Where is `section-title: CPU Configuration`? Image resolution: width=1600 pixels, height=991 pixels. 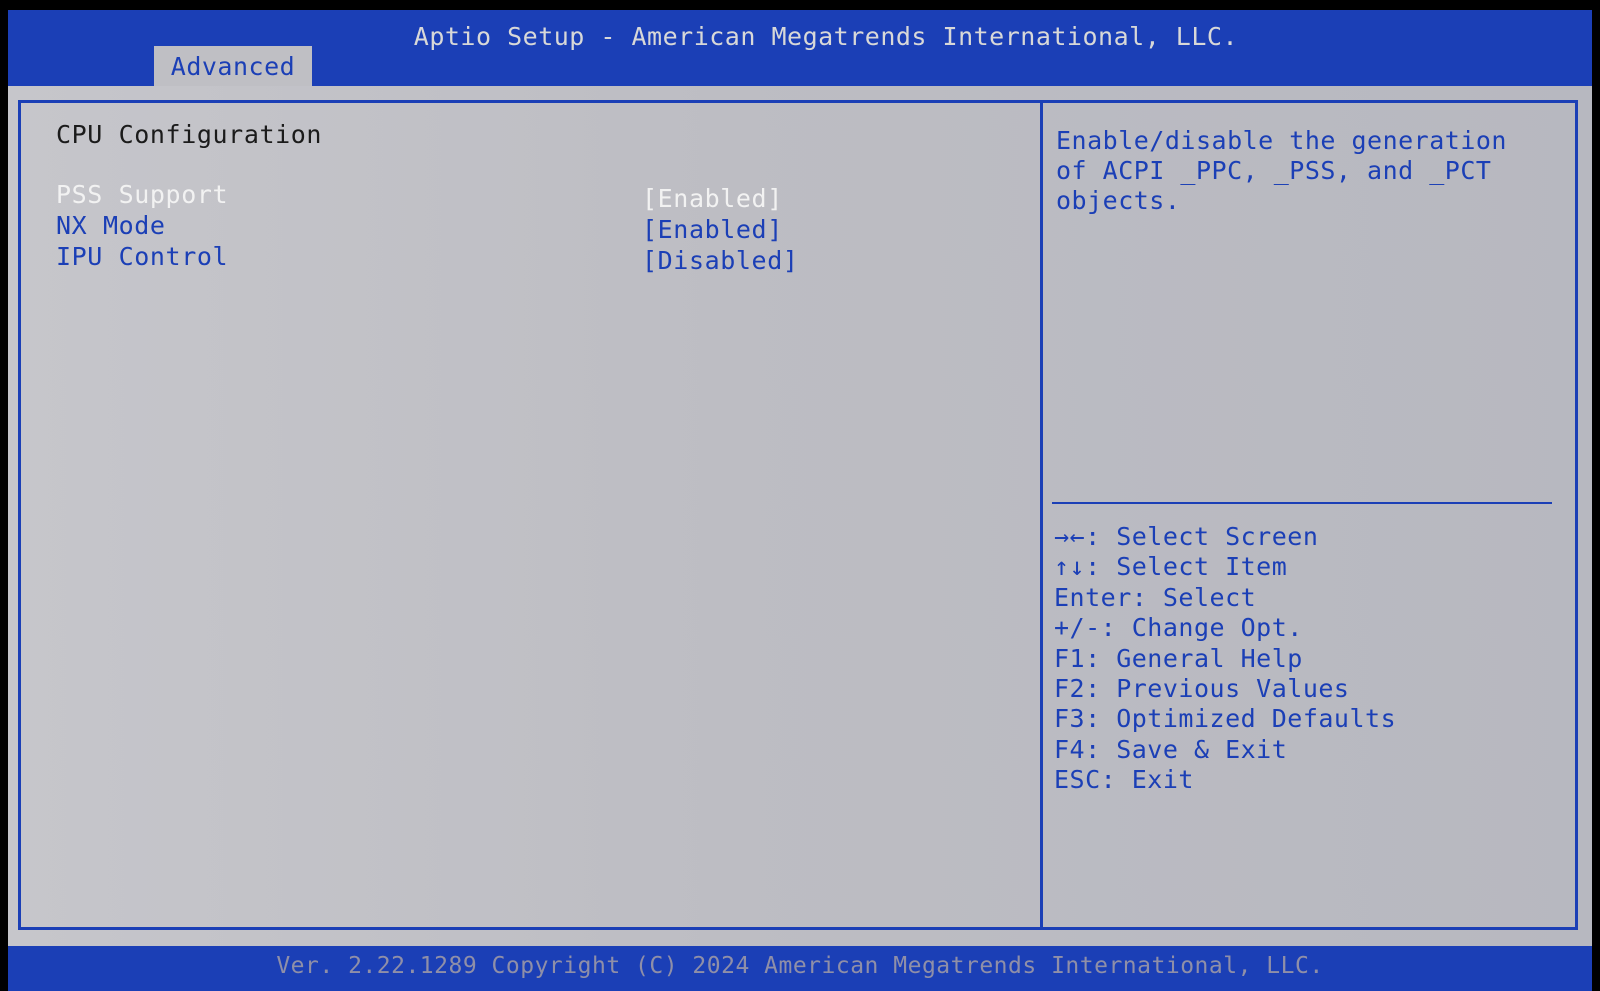
section-title: CPU Configuration is located at coordinates (189, 134).